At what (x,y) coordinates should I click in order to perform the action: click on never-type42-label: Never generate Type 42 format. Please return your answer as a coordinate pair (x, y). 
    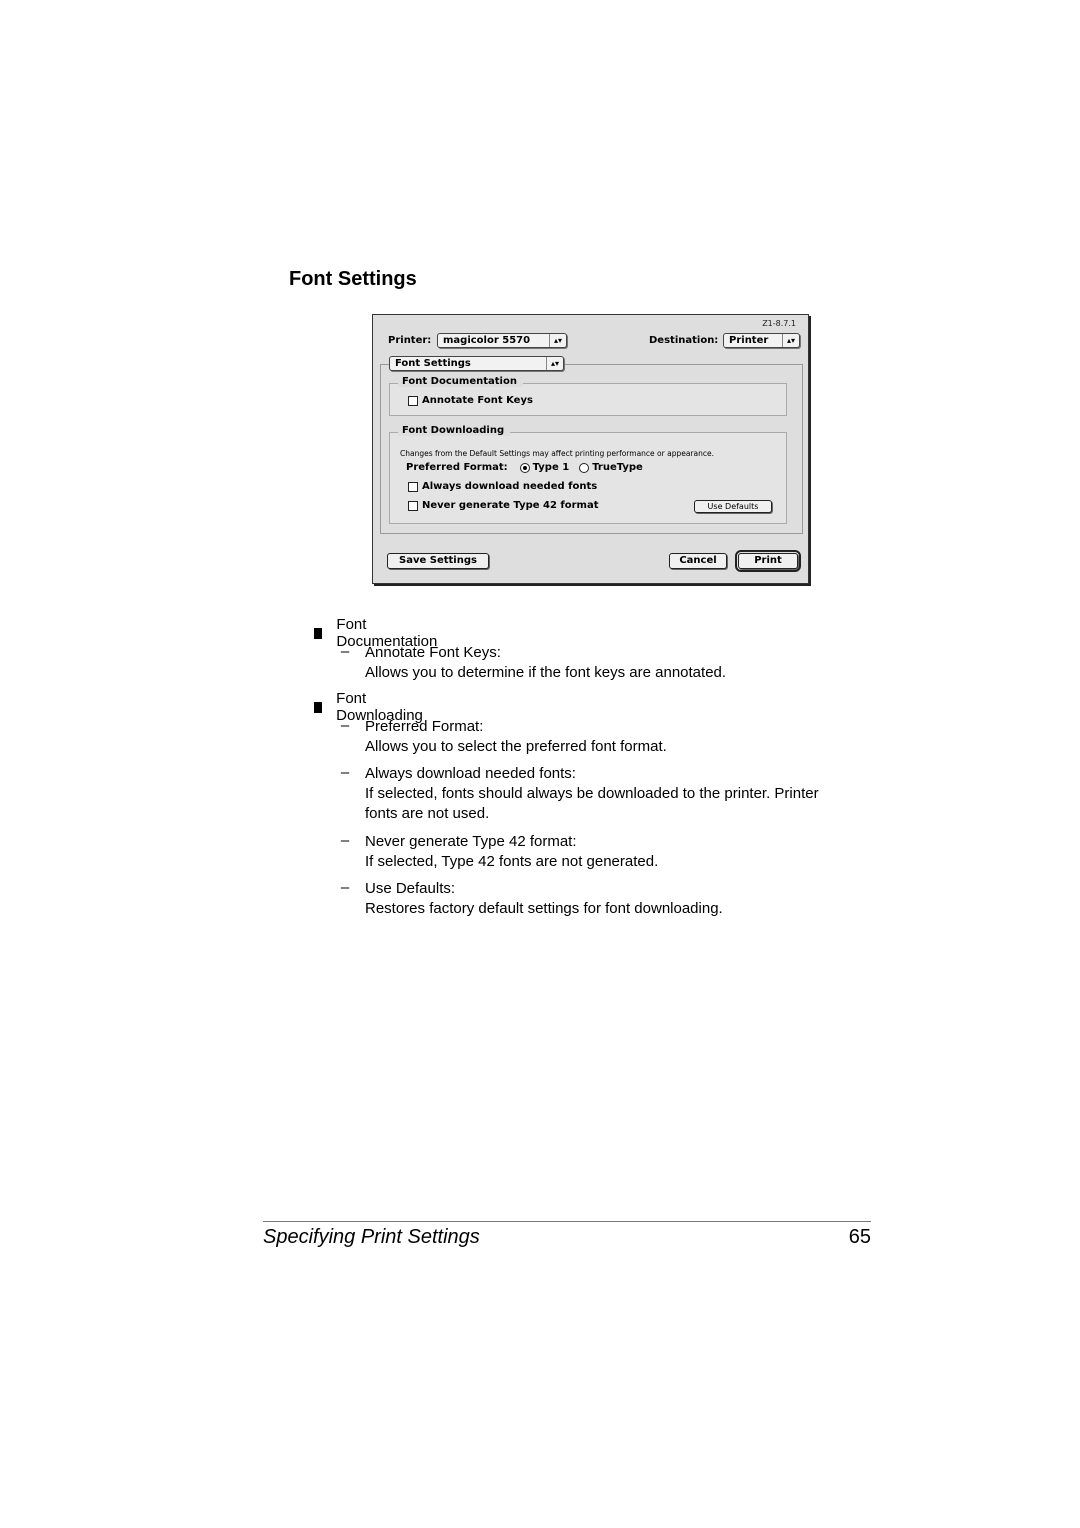
    Looking at the image, I should click on (510, 505).